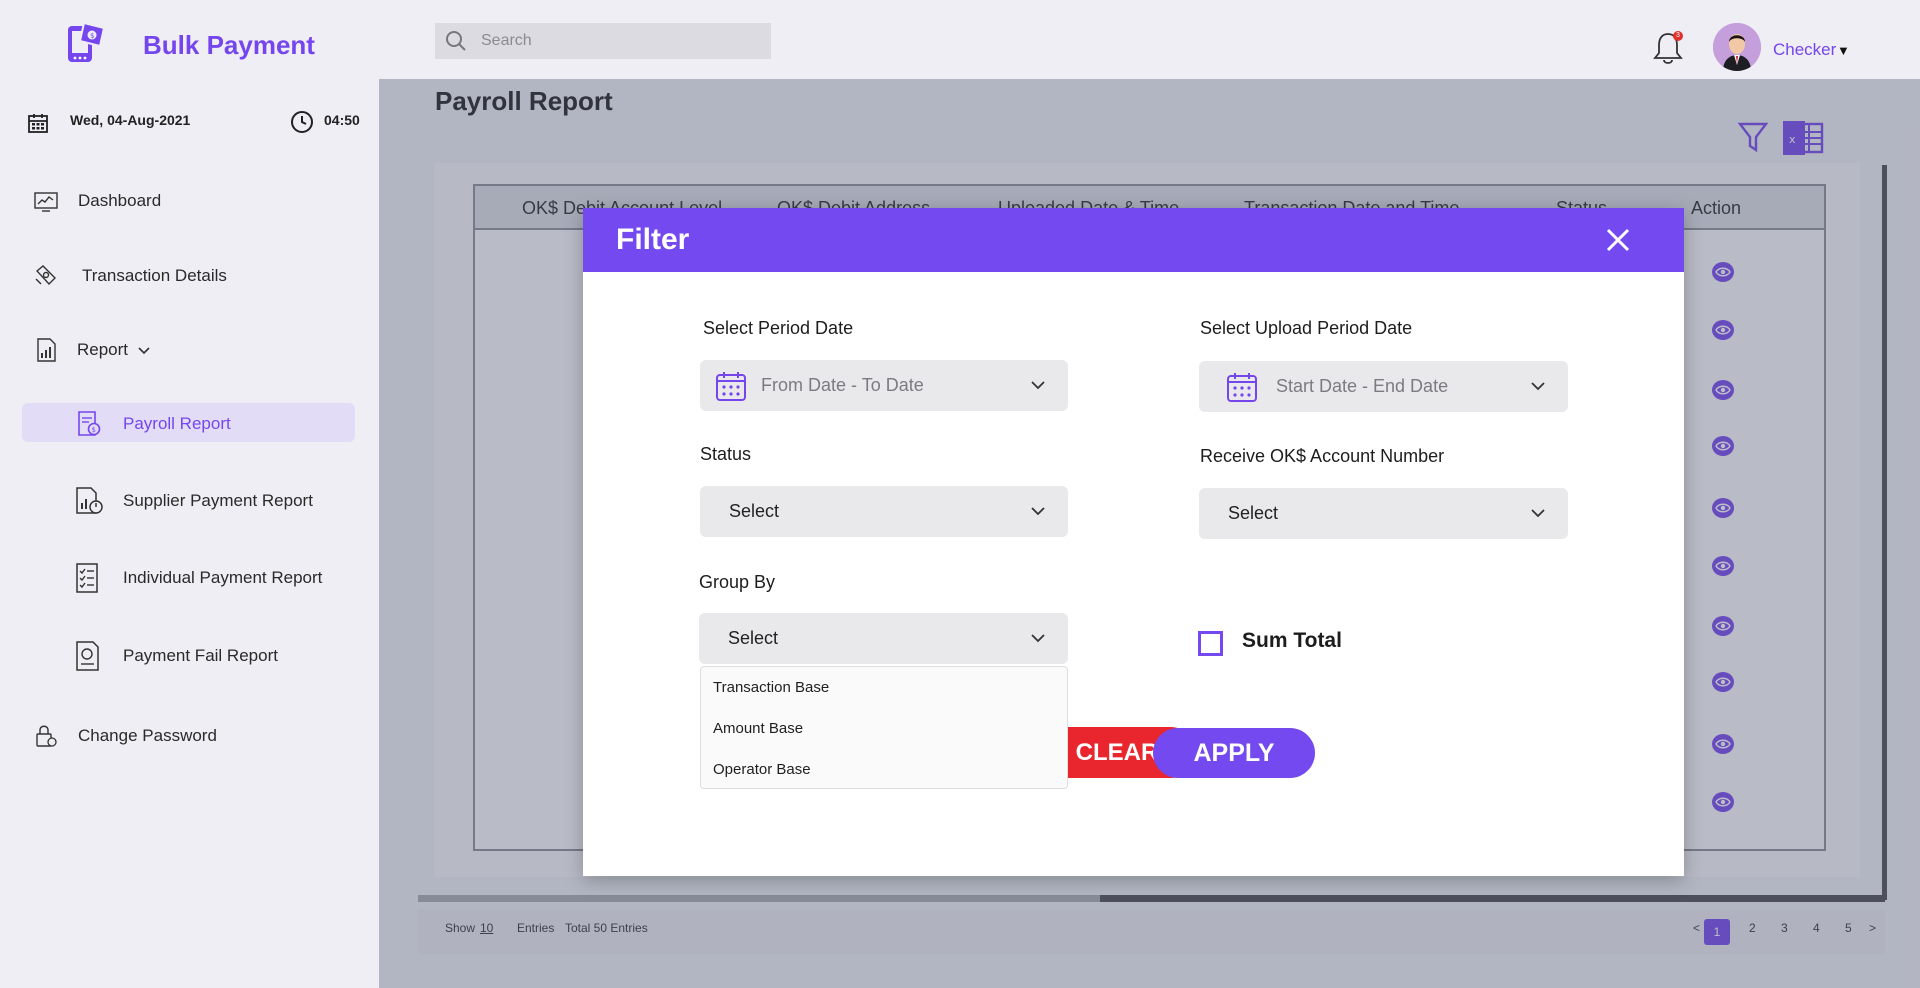  What do you see at coordinates (754, 511) in the screenshot?
I see `status-select-value: Select` at bounding box center [754, 511].